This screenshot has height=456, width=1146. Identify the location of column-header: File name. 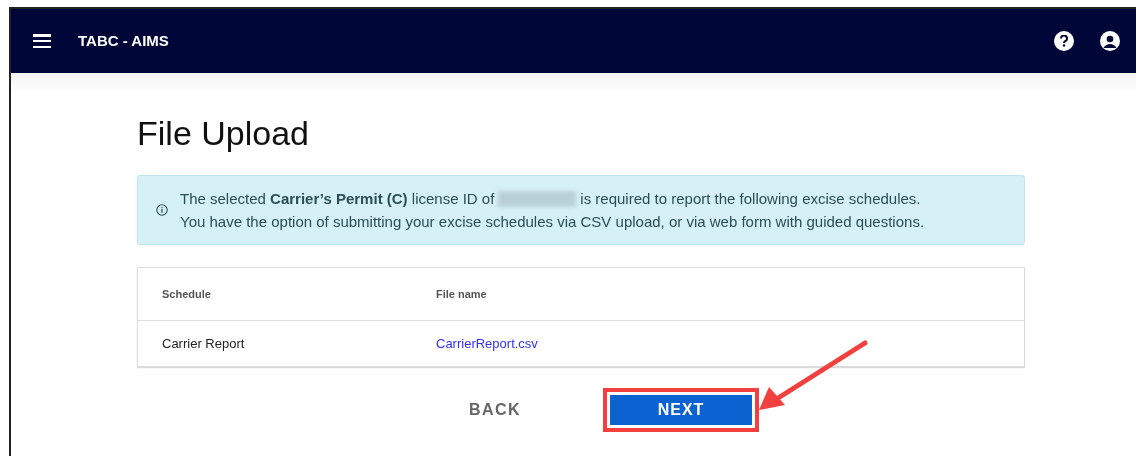
(461, 294).